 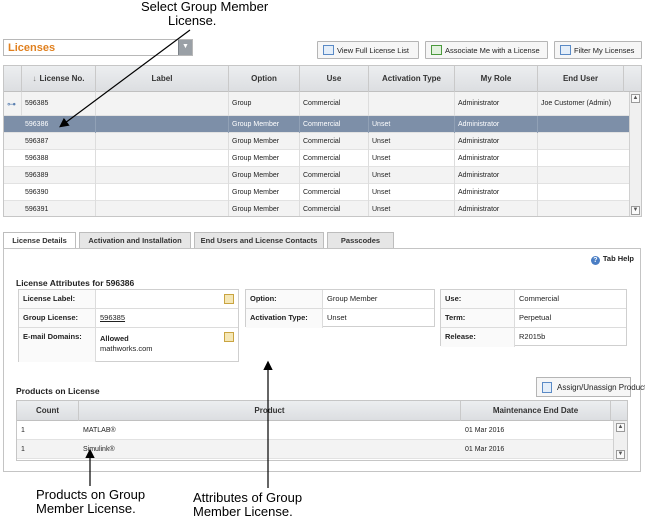 I want to click on header-count: Count, so click(x=48, y=411).